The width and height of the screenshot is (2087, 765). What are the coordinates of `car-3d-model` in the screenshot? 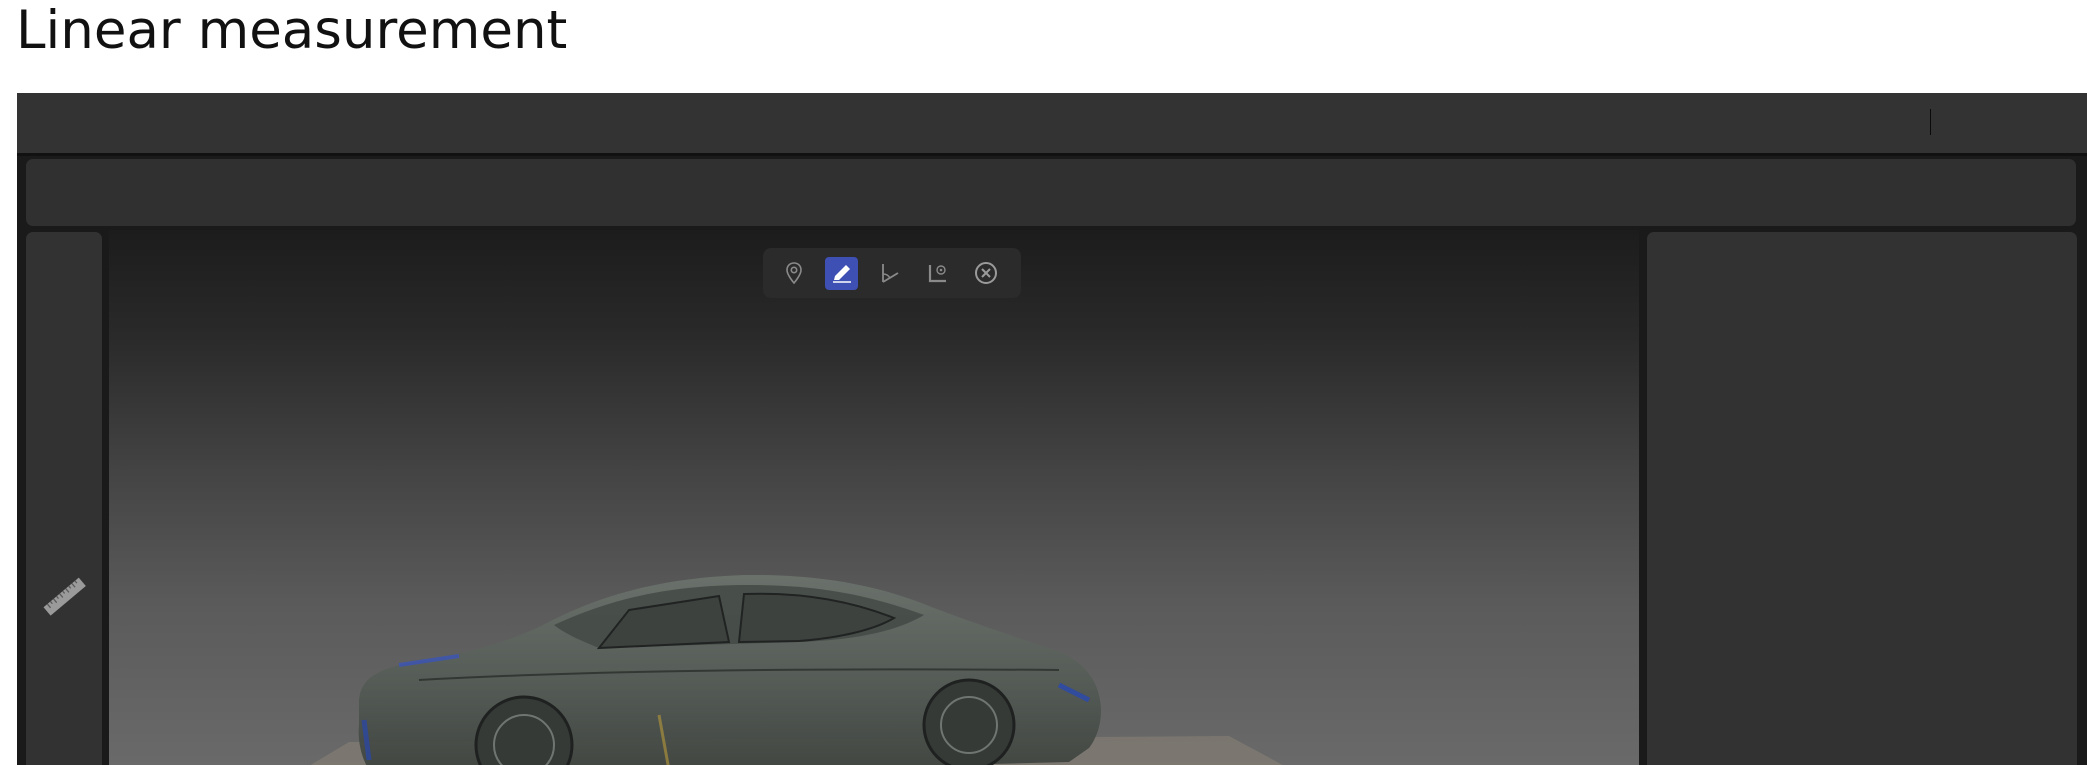 It's located at (729, 669).